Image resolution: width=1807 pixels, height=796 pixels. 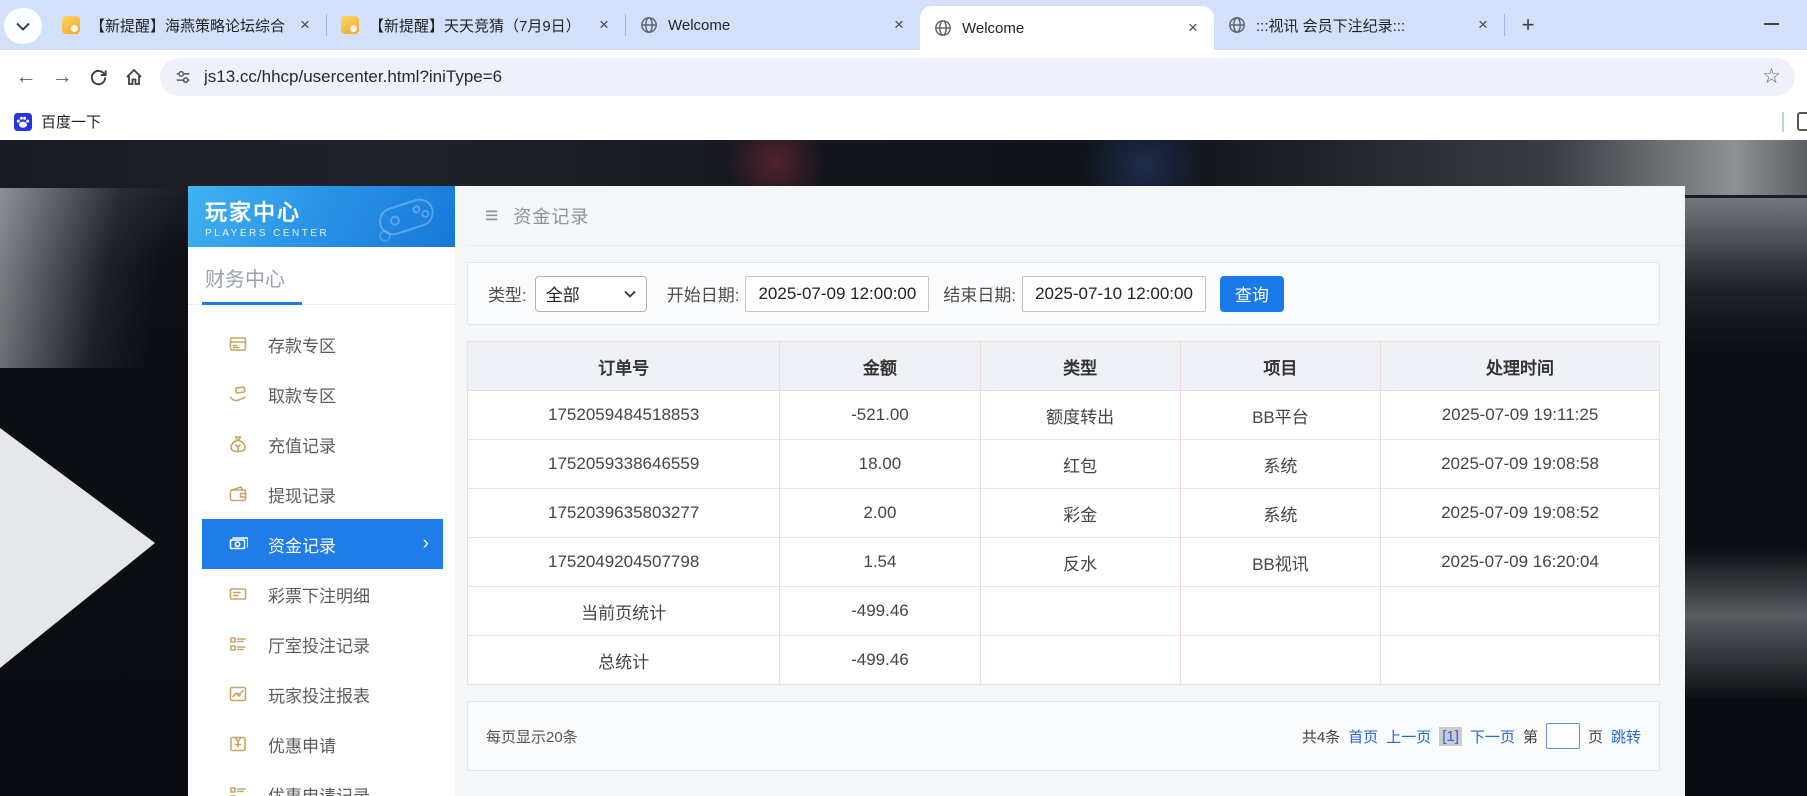 What do you see at coordinates (1331, 26) in the screenshot?
I see `tab-title: :::视讯 会员下注纪录:::` at bounding box center [1331, 26].